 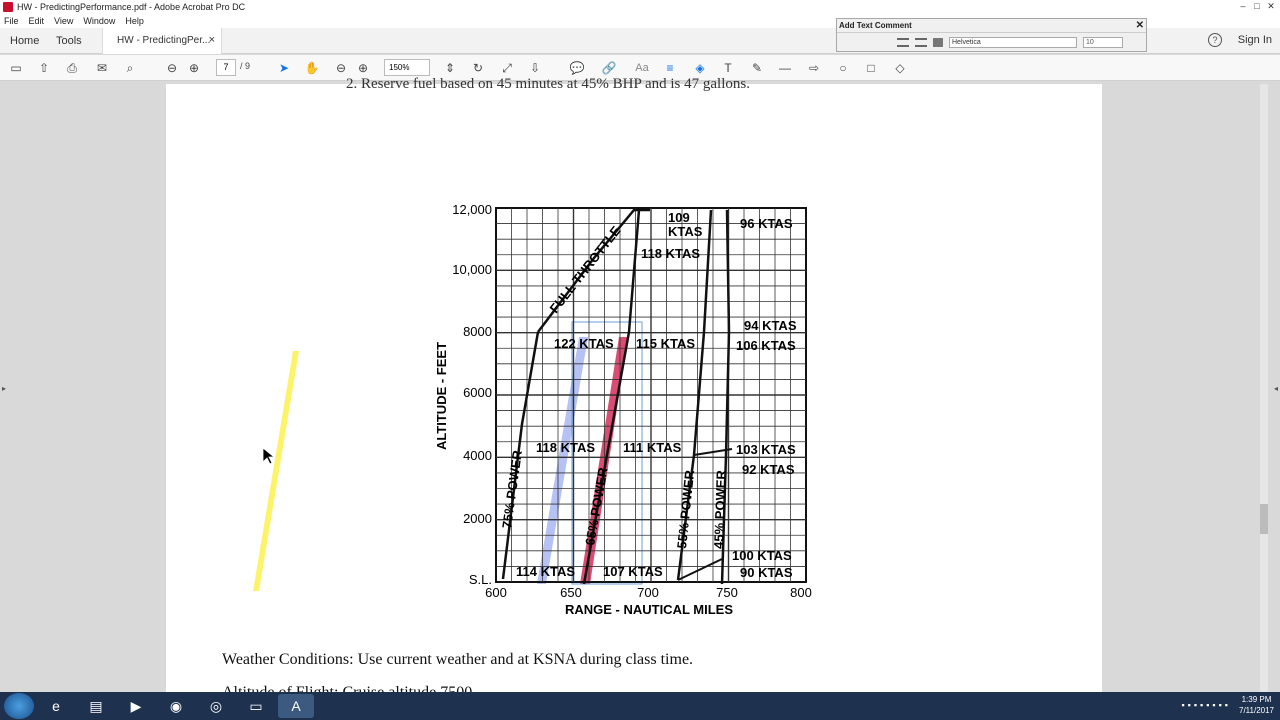 I want to click on chart-grid, so click(x=651, y=395).